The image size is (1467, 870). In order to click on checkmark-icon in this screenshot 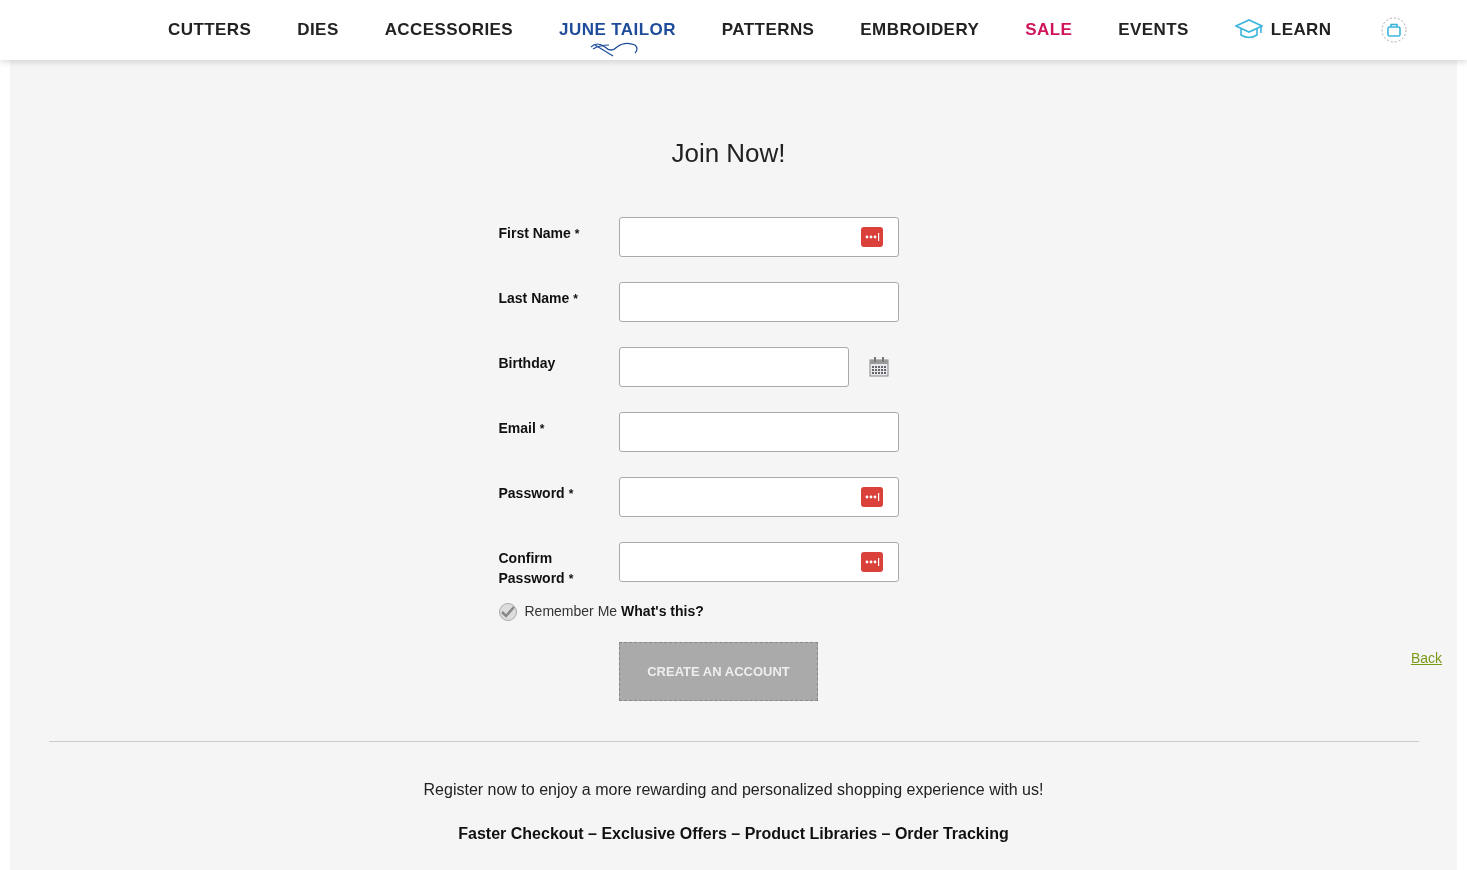, I will do `click(507, 611)`.